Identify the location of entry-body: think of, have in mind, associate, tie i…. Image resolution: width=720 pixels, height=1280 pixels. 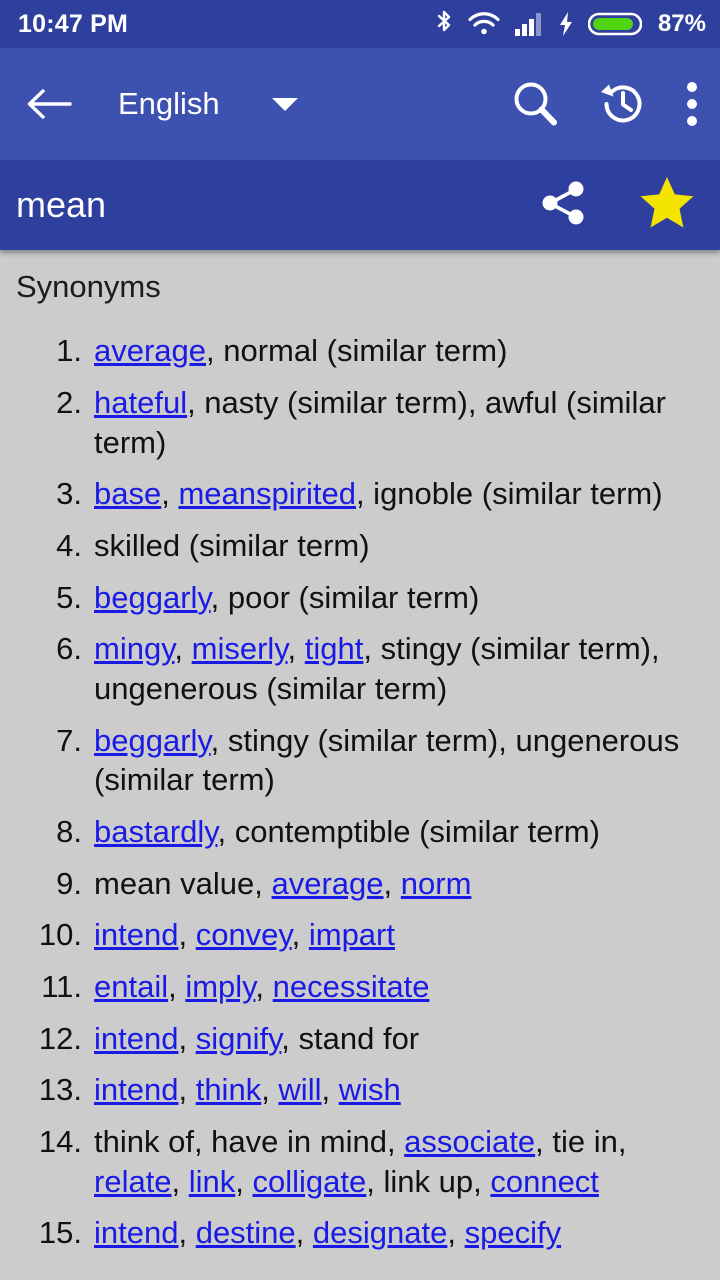
(400, 1161).